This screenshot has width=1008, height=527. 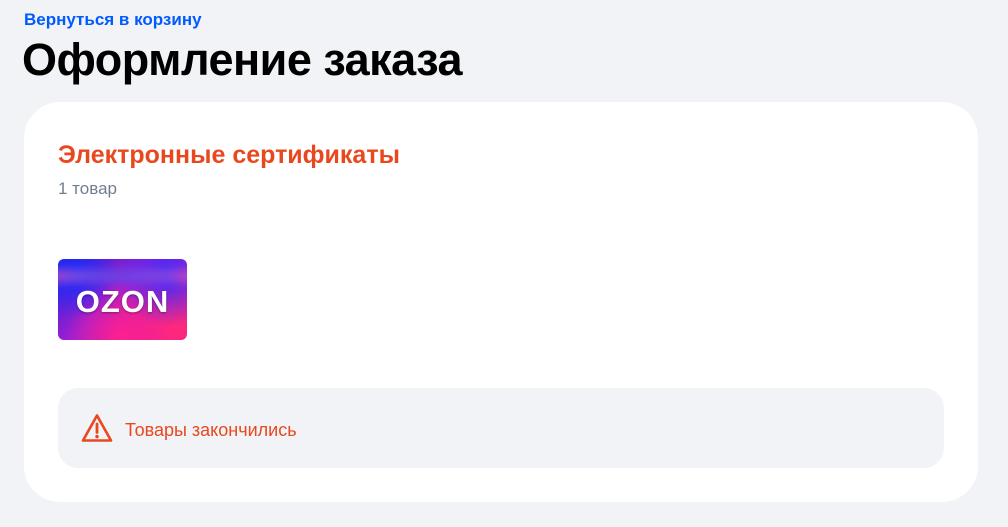 What do you see at coordinates (242, 59) in the screenshot?
I see `page-title: Оформление заказа` at bounding box center [242, 59].